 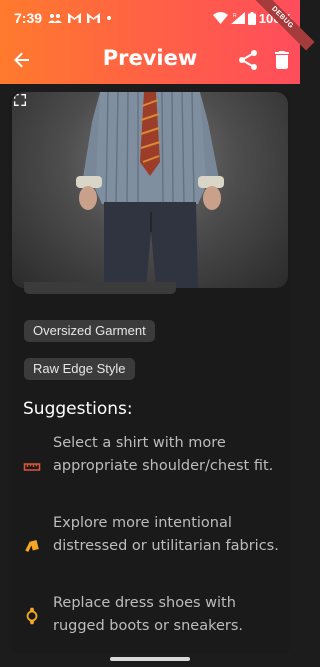 I want to click on tag-chip-partial, so click(x=100, y=288).